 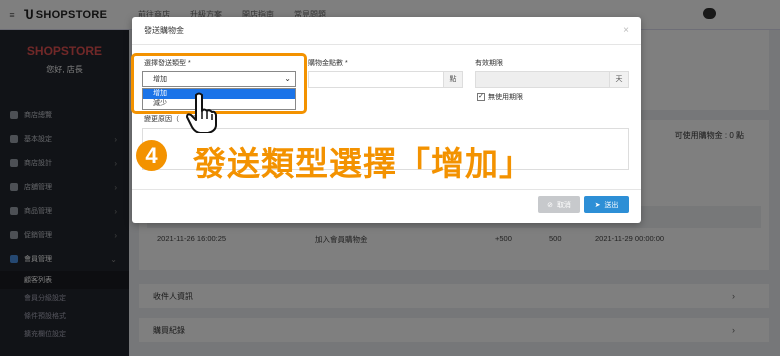 I want to click on no-expire-row: ✓ 無使用期限, so click(x=500, y=97).